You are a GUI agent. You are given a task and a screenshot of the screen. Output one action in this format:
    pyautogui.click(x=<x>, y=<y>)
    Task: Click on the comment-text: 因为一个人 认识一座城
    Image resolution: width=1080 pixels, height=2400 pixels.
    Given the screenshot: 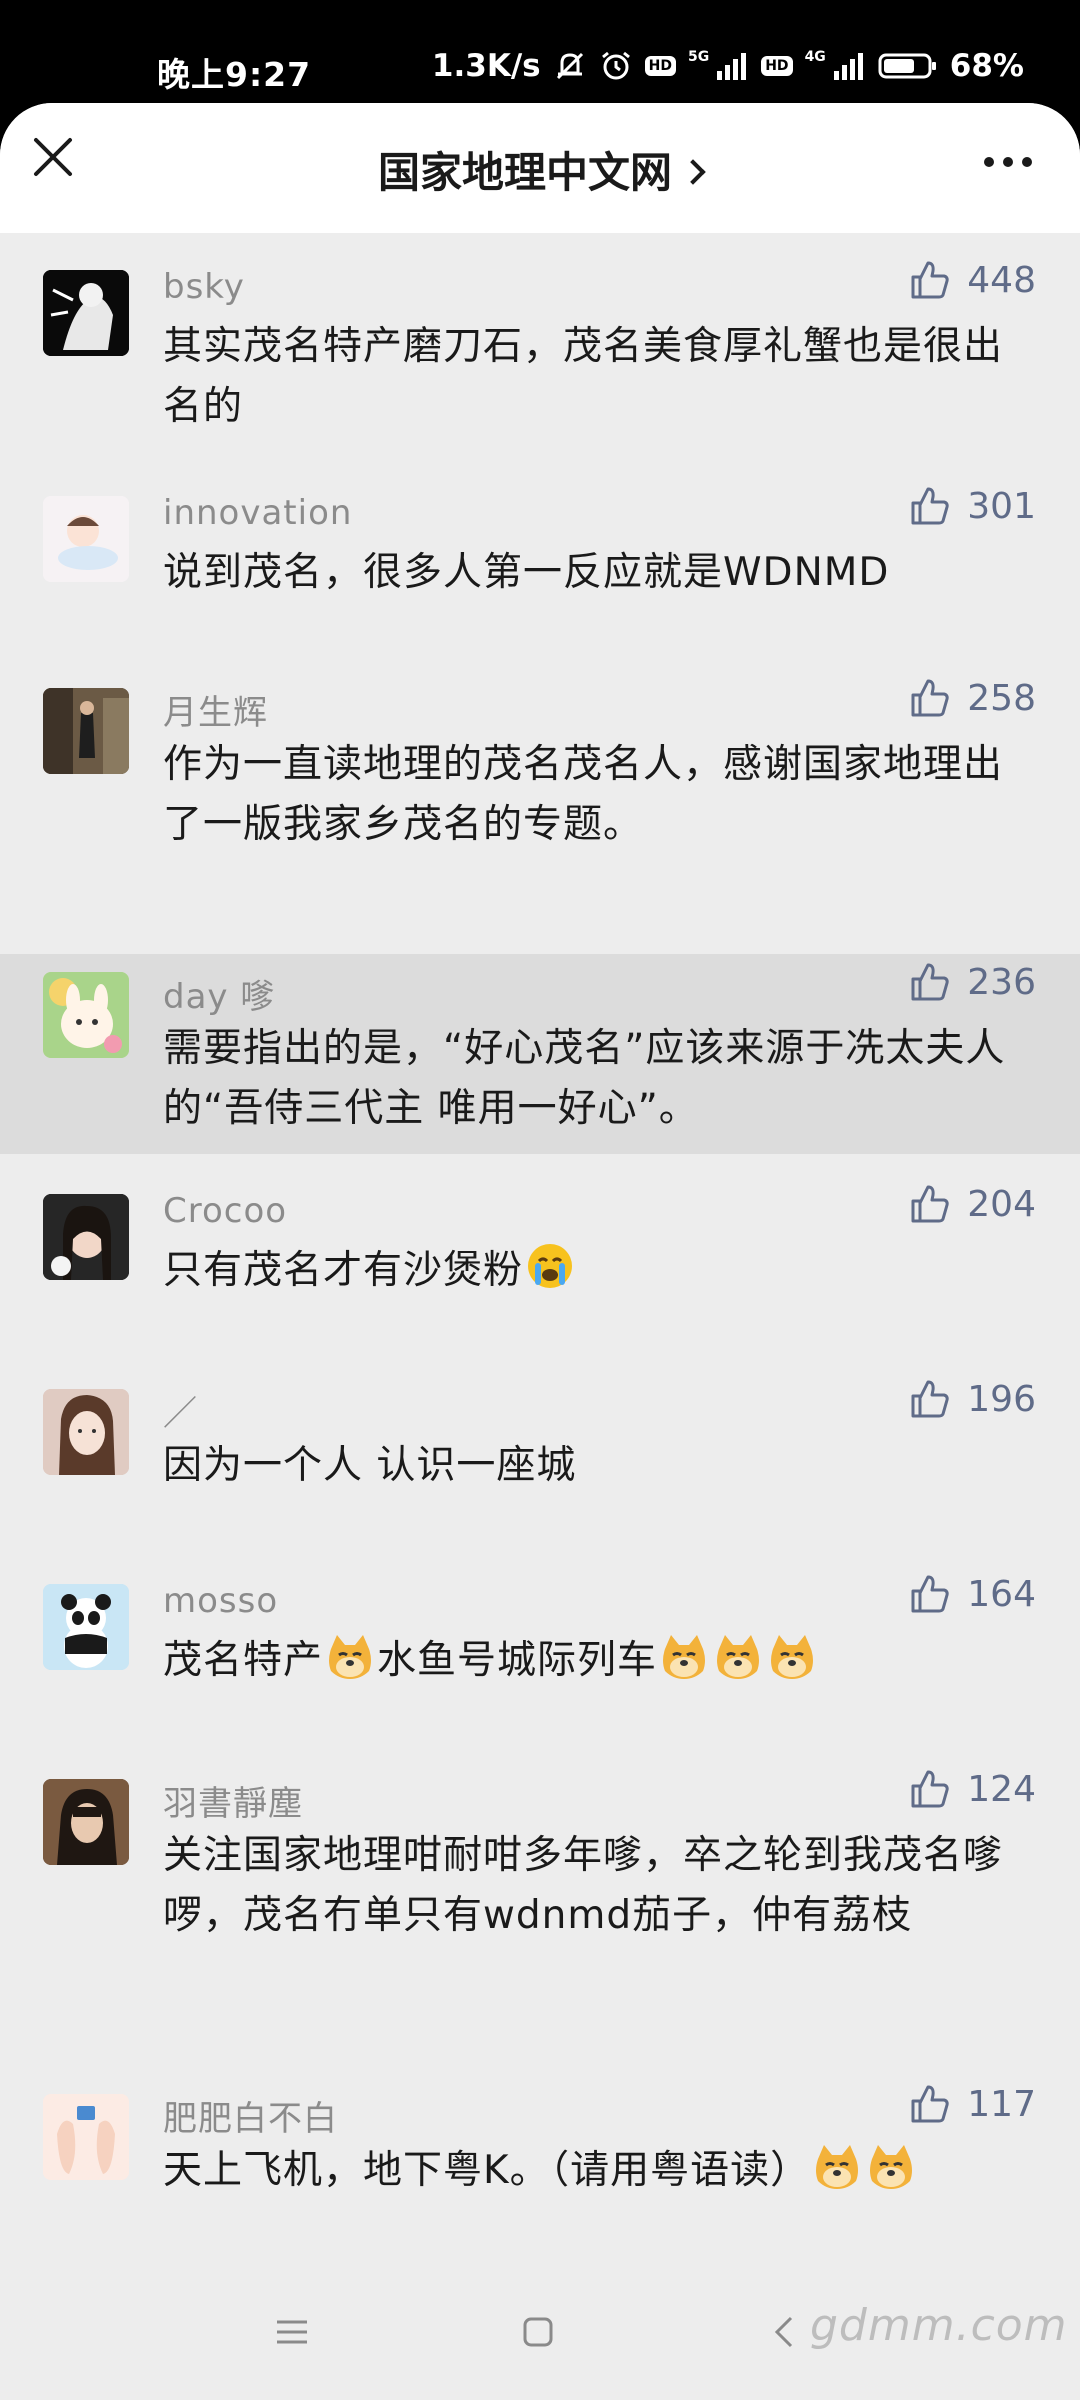 What is the action you would take?
    pyautogui.click(x=370, y=1465)
    